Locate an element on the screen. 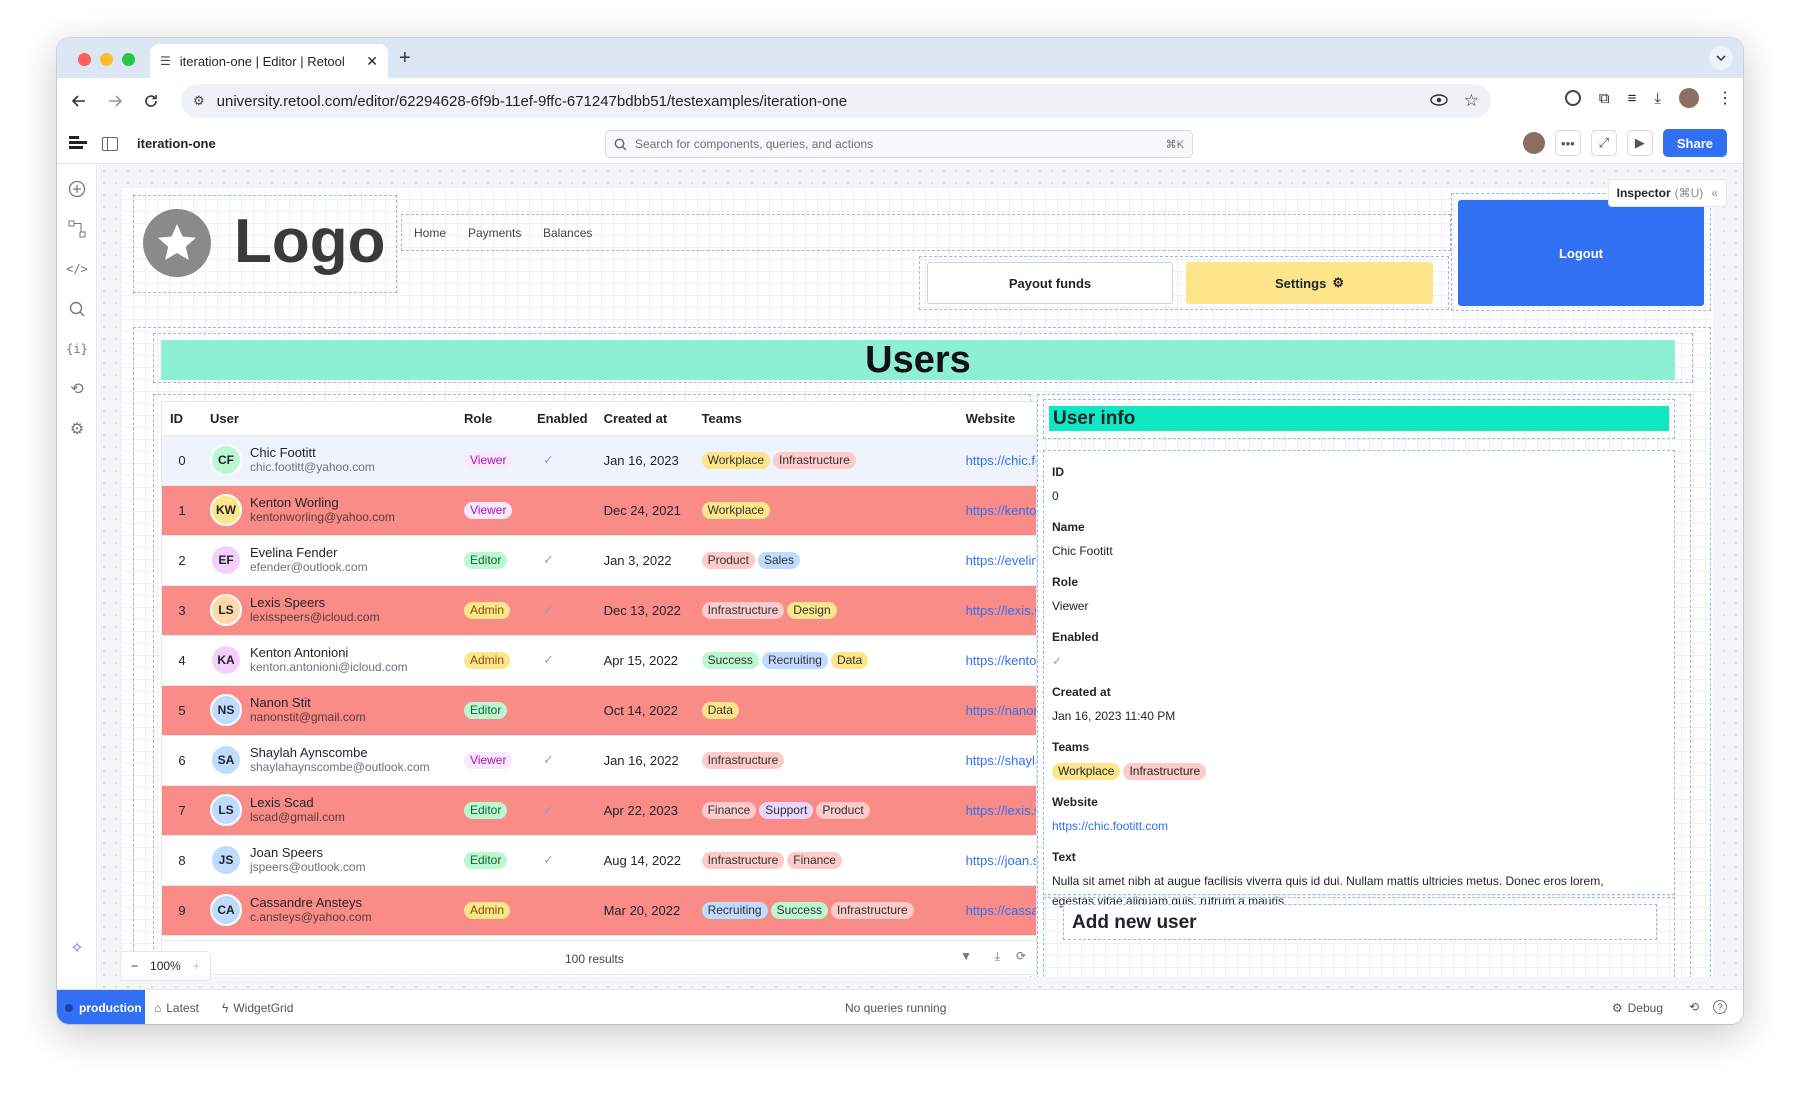 This screenshot has width=1800, height=1100. preview-play-icon: ▶ is located at coordinates (1639, 143).